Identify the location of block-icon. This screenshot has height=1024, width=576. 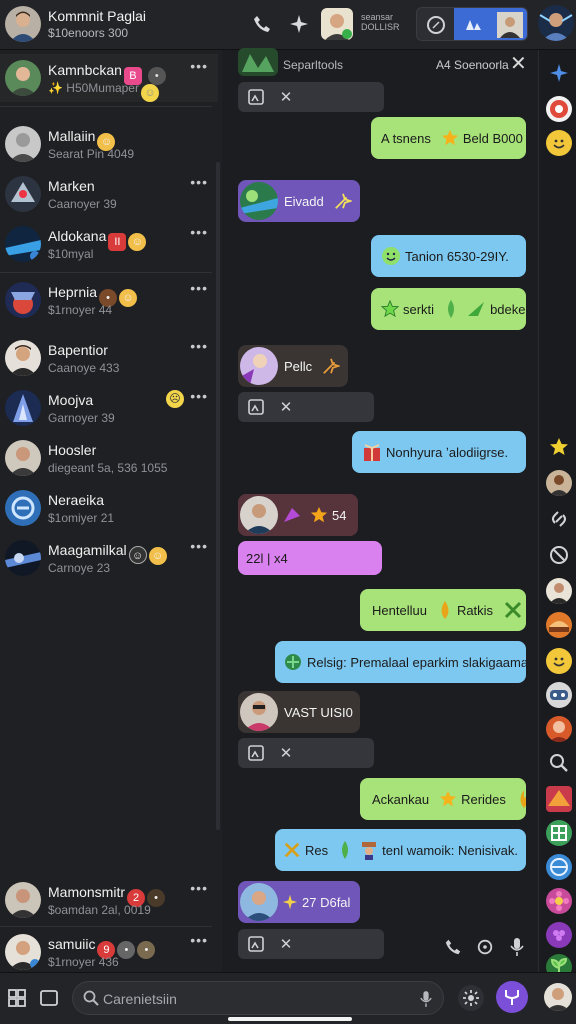
(559, 555).